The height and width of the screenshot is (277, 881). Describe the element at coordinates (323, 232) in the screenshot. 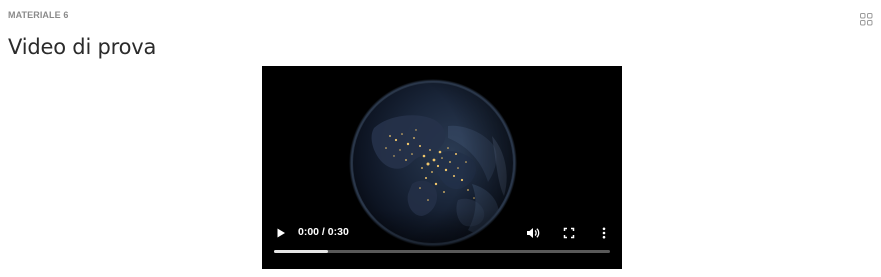

I see `time-display: 0:00 / 0:30` at that location.